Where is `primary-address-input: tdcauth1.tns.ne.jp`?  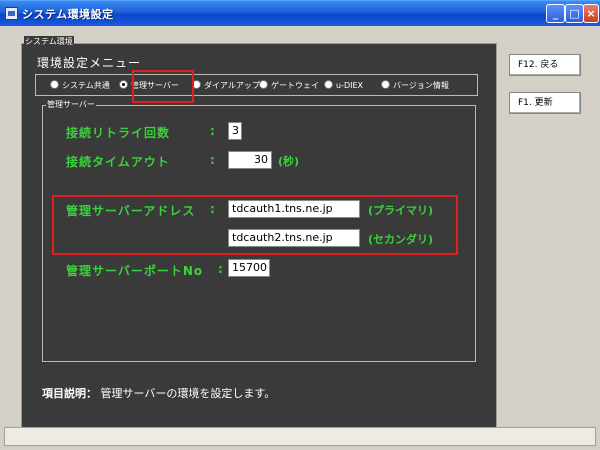 primary-address-input: tdcauth1.tns.ne.jp is located at coordinates (294, 209).